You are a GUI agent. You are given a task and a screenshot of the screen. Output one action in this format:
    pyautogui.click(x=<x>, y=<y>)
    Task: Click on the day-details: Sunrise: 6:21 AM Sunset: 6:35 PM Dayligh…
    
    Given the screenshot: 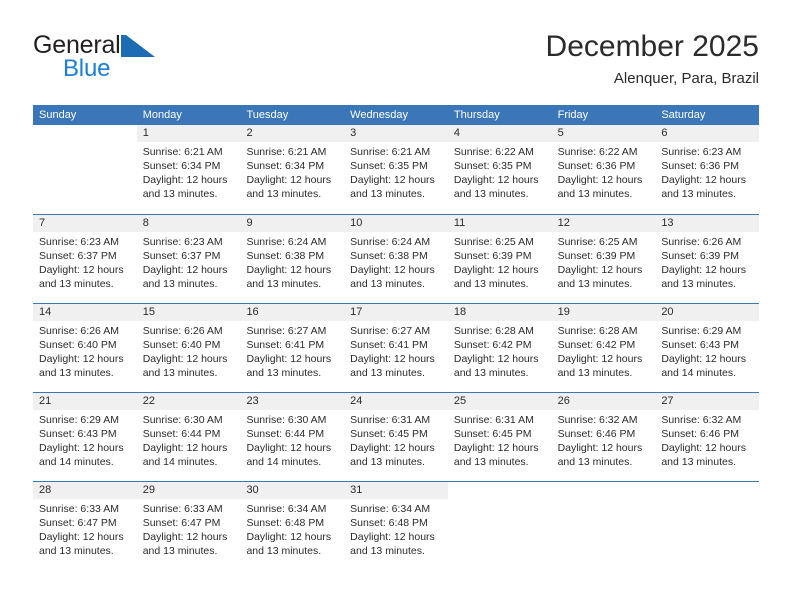 What is the action you would take?
    pyautogui.click(x=396, y=171)
    